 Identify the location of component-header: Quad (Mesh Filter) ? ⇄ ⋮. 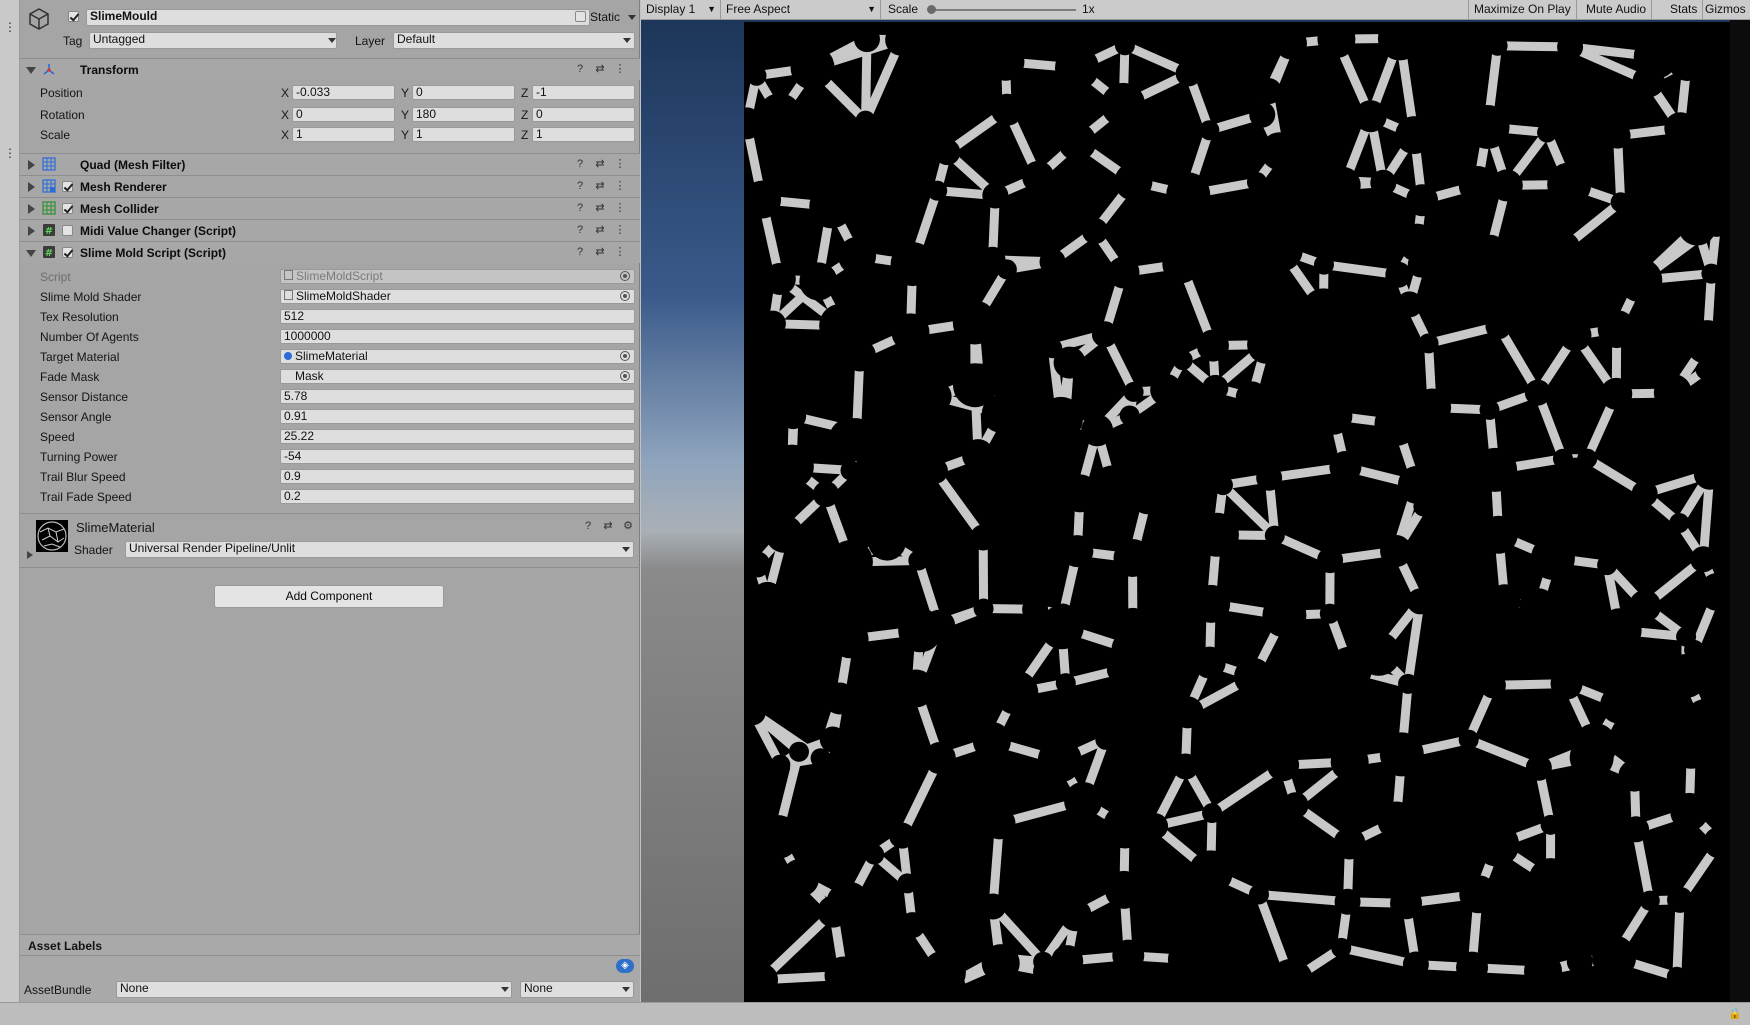
(330, 164).